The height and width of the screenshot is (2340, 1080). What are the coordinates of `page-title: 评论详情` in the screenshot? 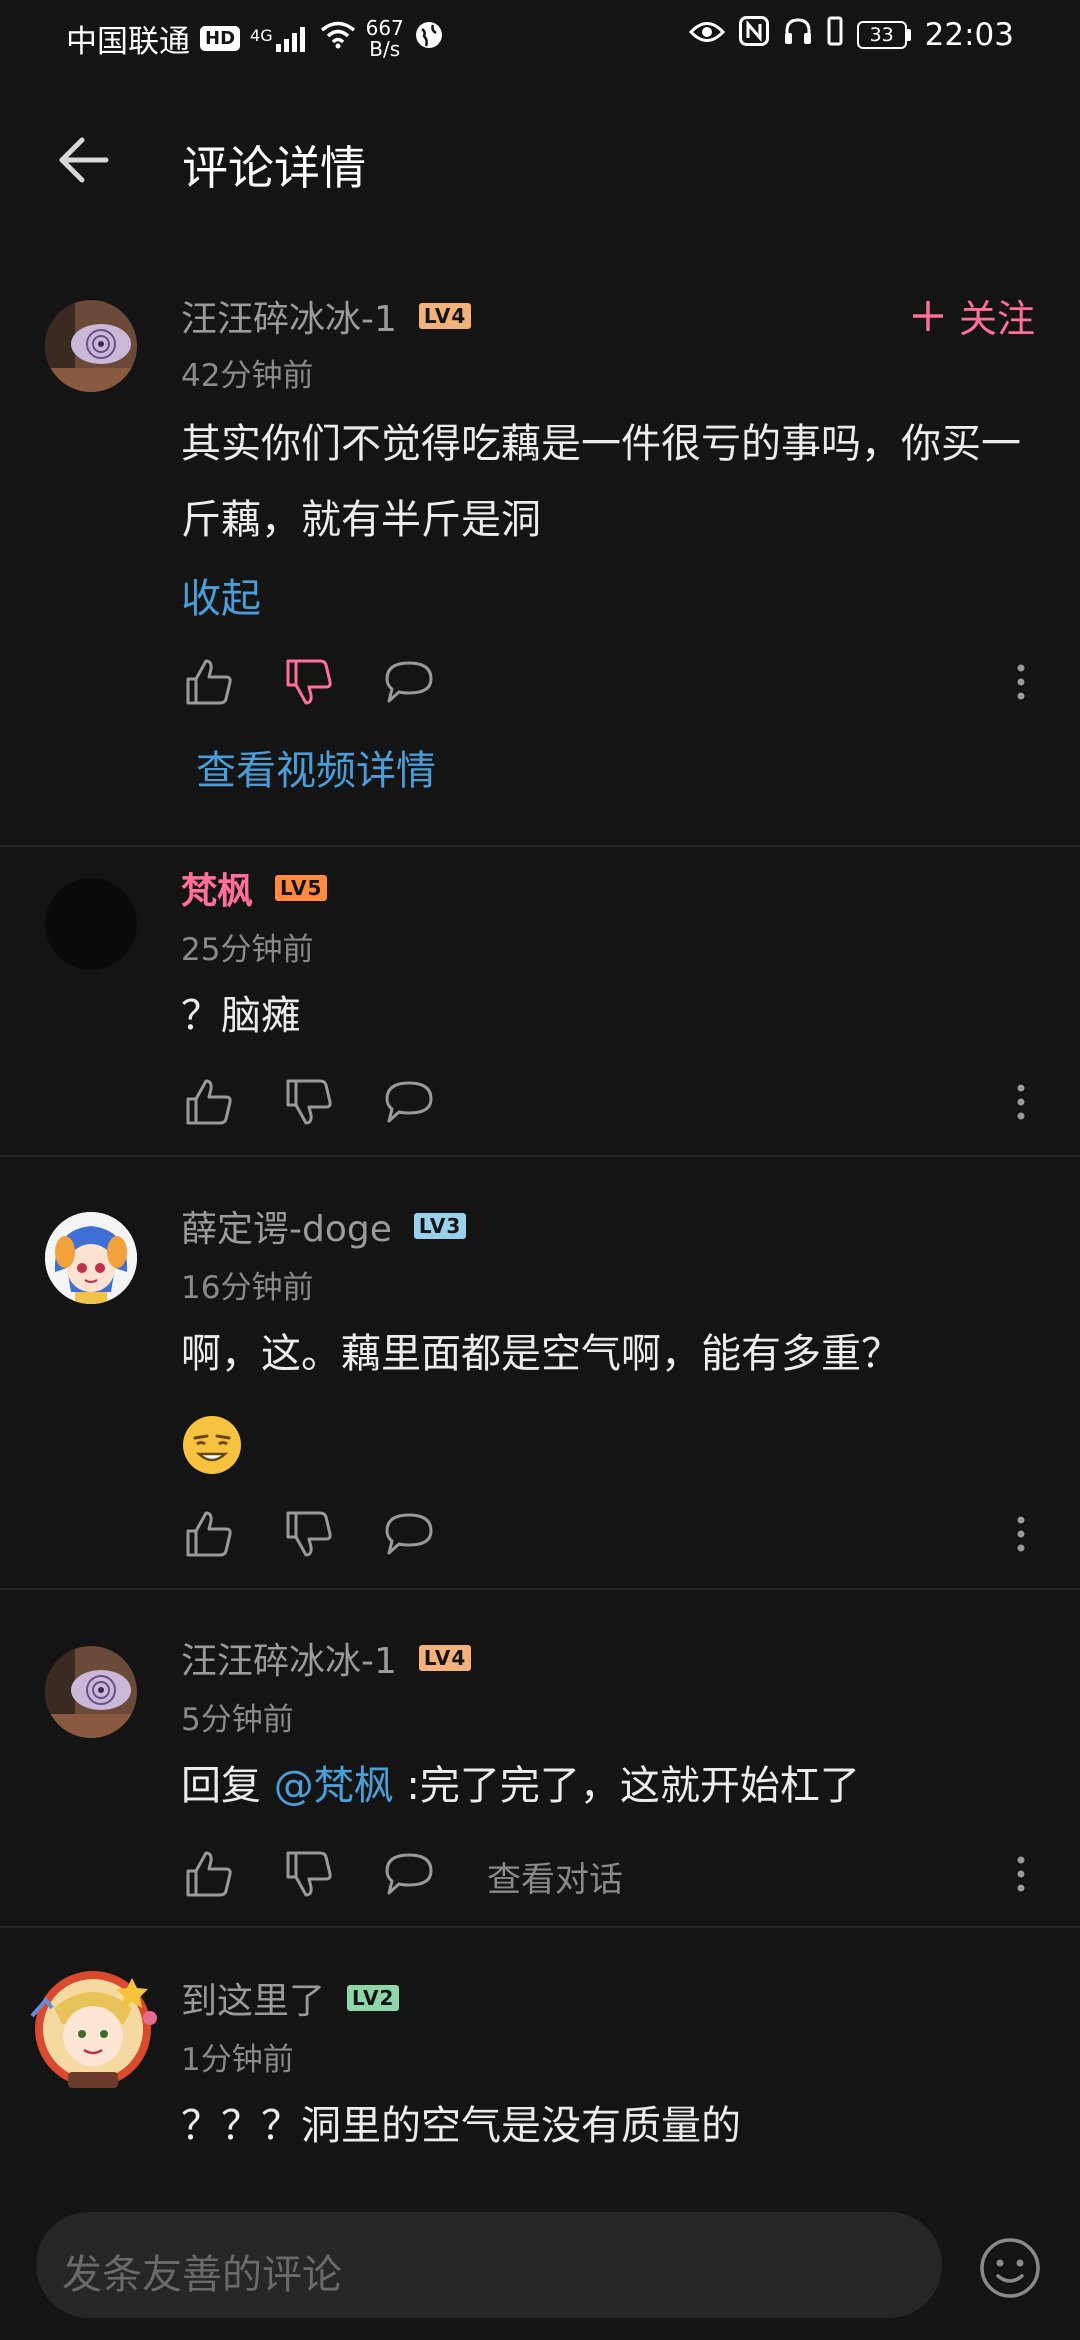 It's located at (274, 168).